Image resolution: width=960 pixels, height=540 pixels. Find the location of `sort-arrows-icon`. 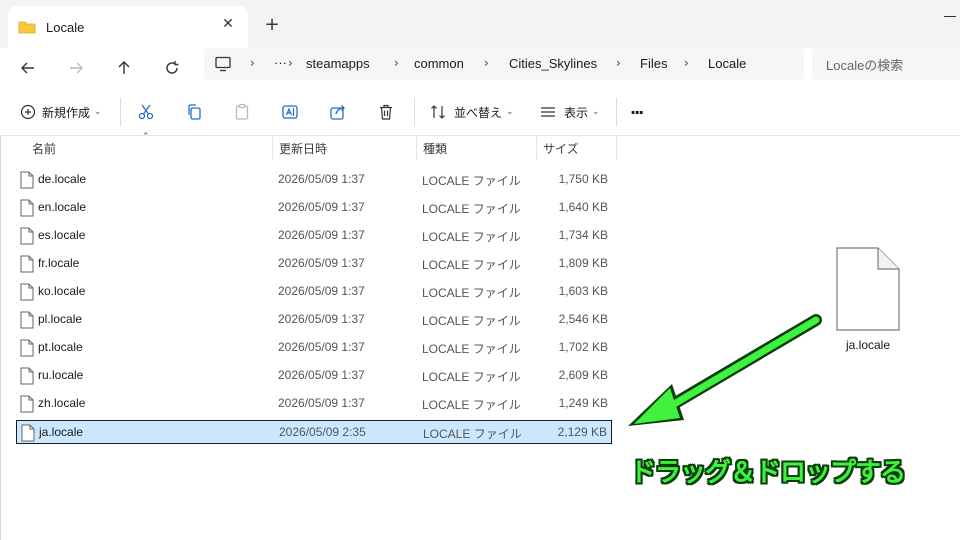

sort-arrows-icon is located at coordinates (438, 112).